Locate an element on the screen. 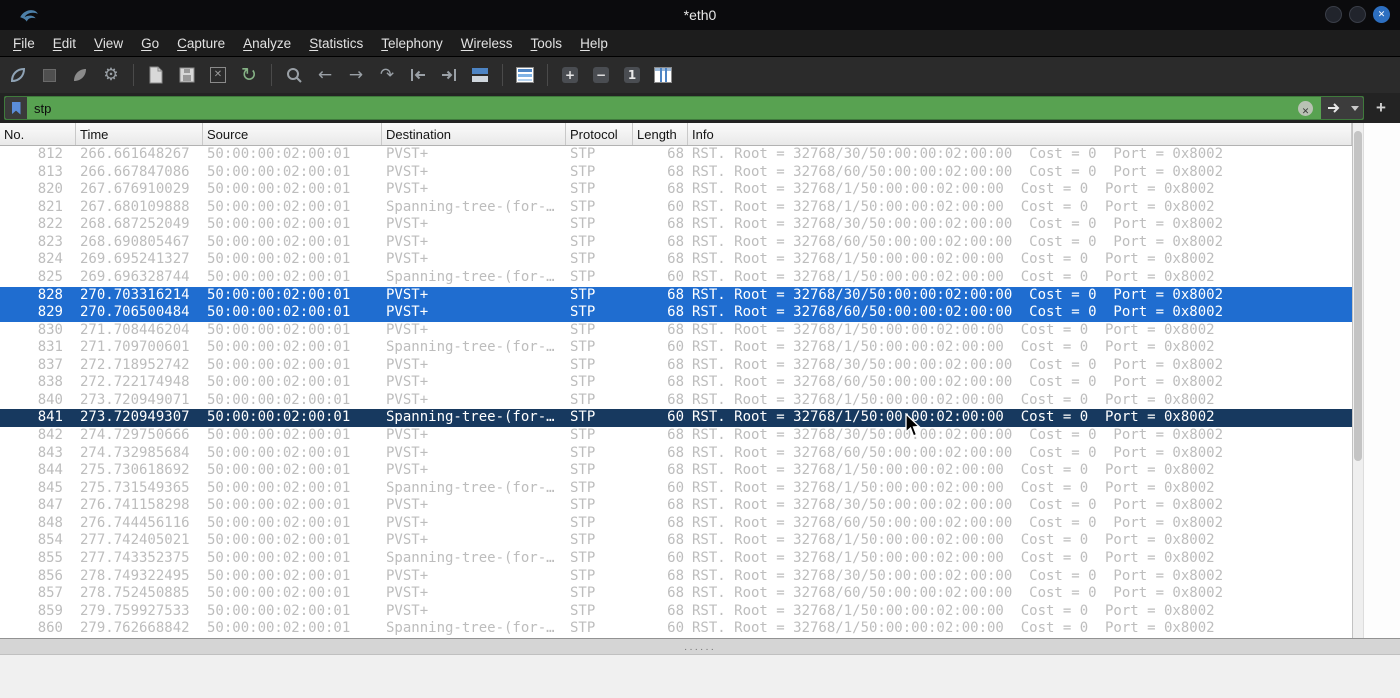 The height and width of the screenshot is (698, 1400). column-header-length: Length is located at coordinates (660, 134).